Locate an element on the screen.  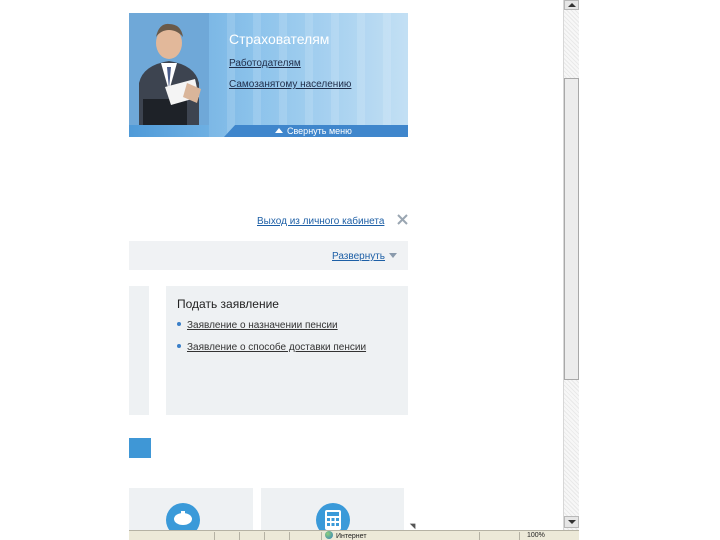
status-bar: Интернет 100% is located at coordinates (354, 535).